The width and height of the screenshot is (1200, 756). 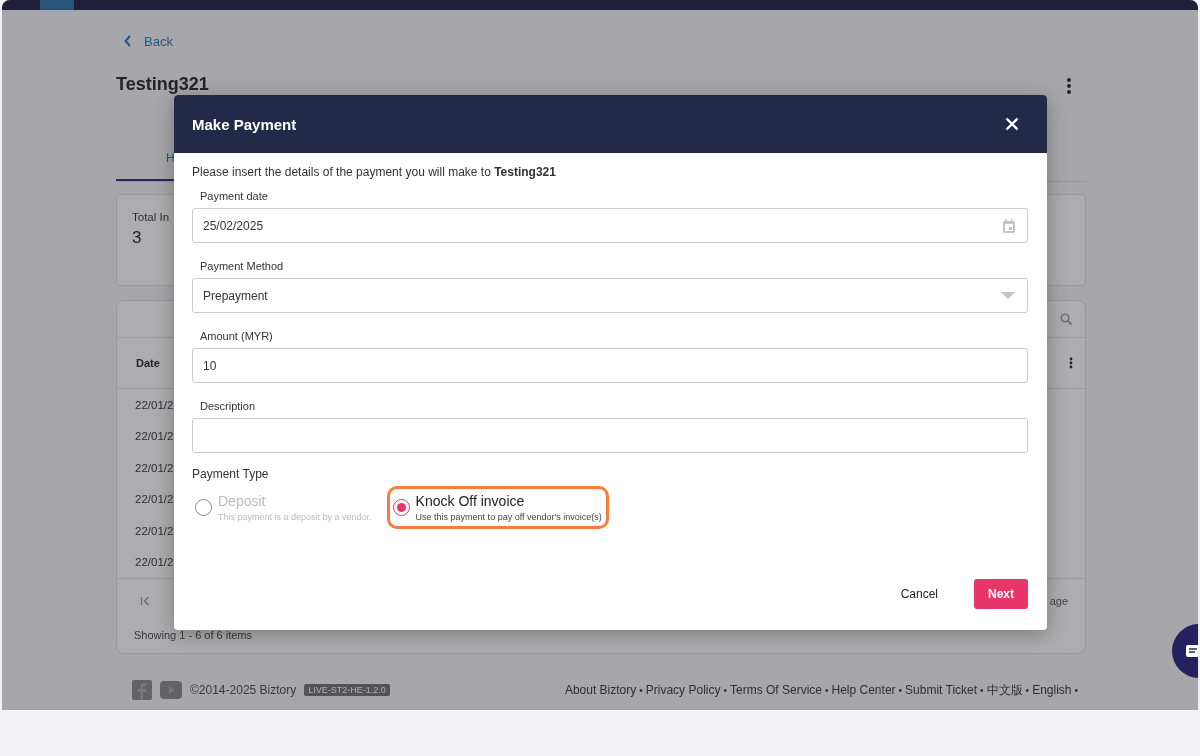 I want to click on chat-icon, so click(x=1192, y=651).